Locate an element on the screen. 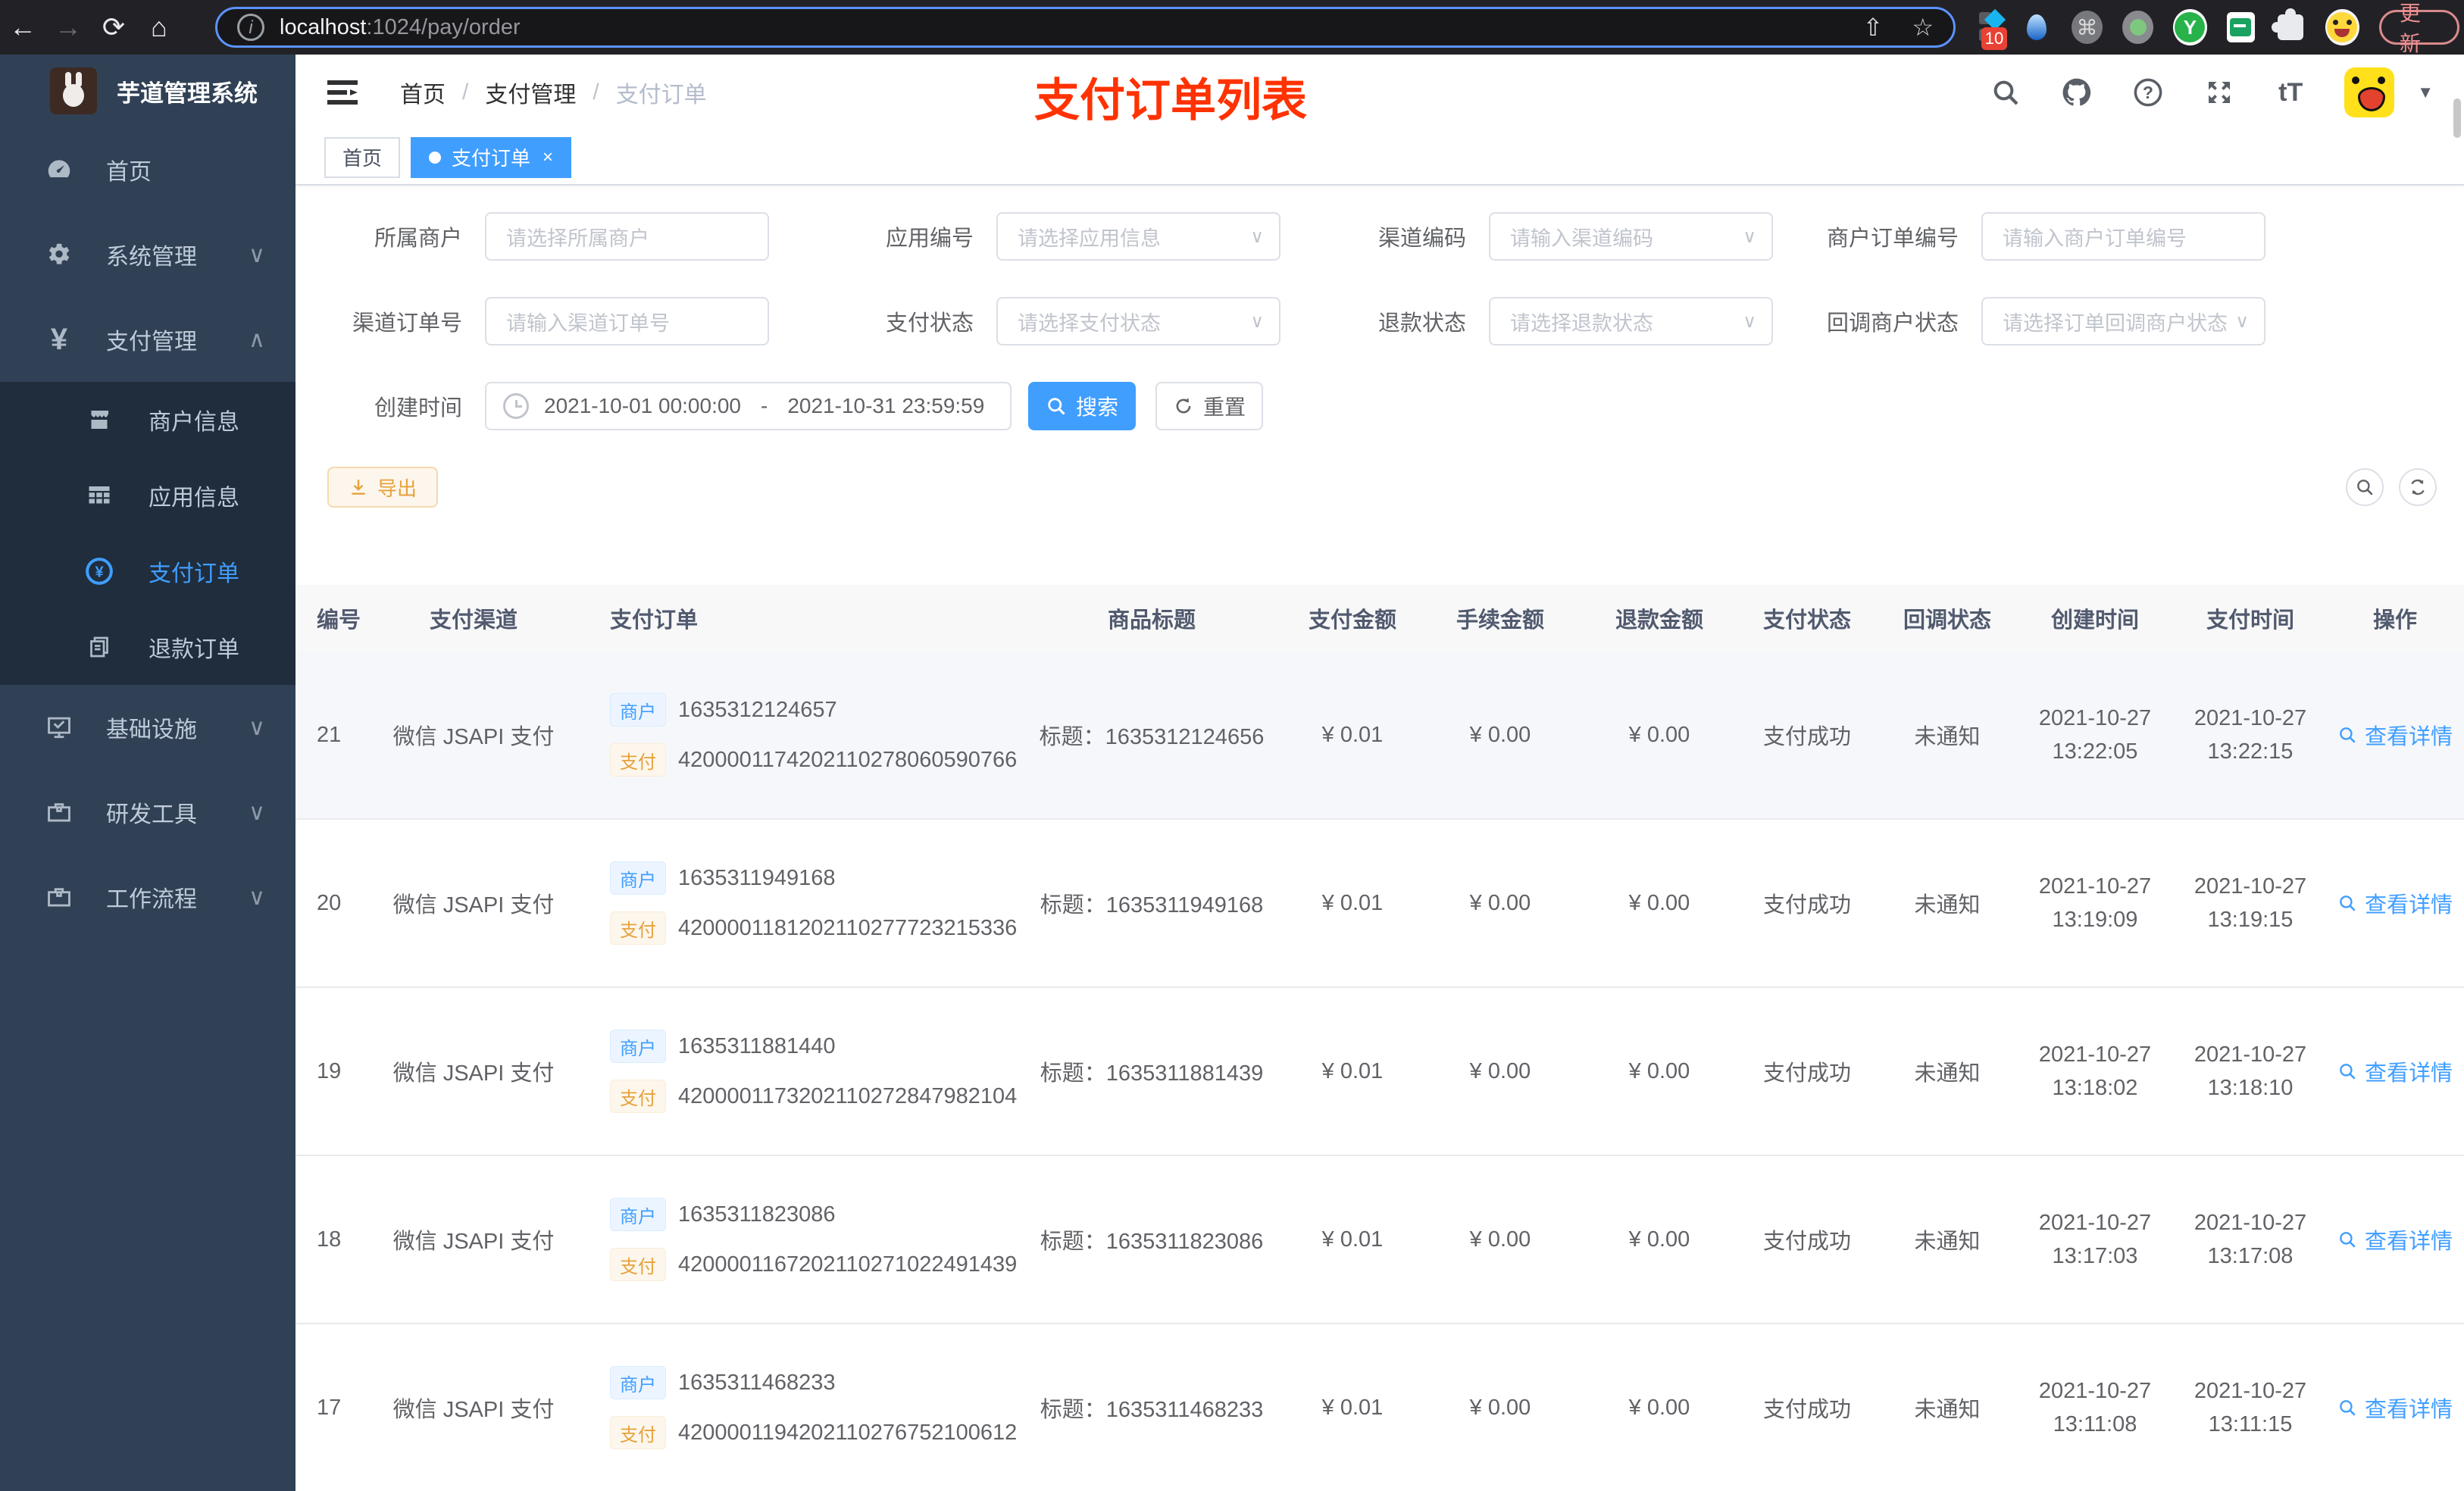  channel-order-no-input: 请输入渠道订单号 is located at coordinates (627, 321).